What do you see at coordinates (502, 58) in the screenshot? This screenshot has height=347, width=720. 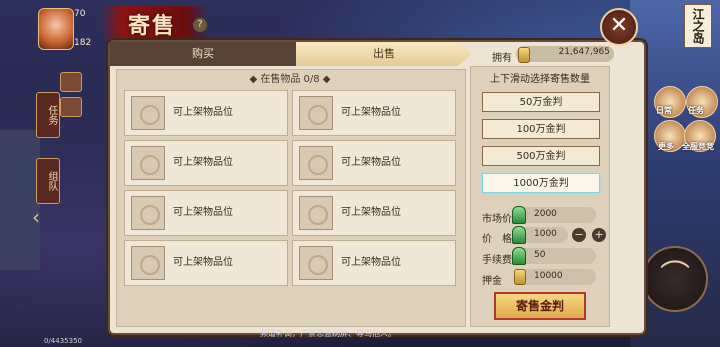 I see `owned-label: 拥有` at bounding box center [502, 58].